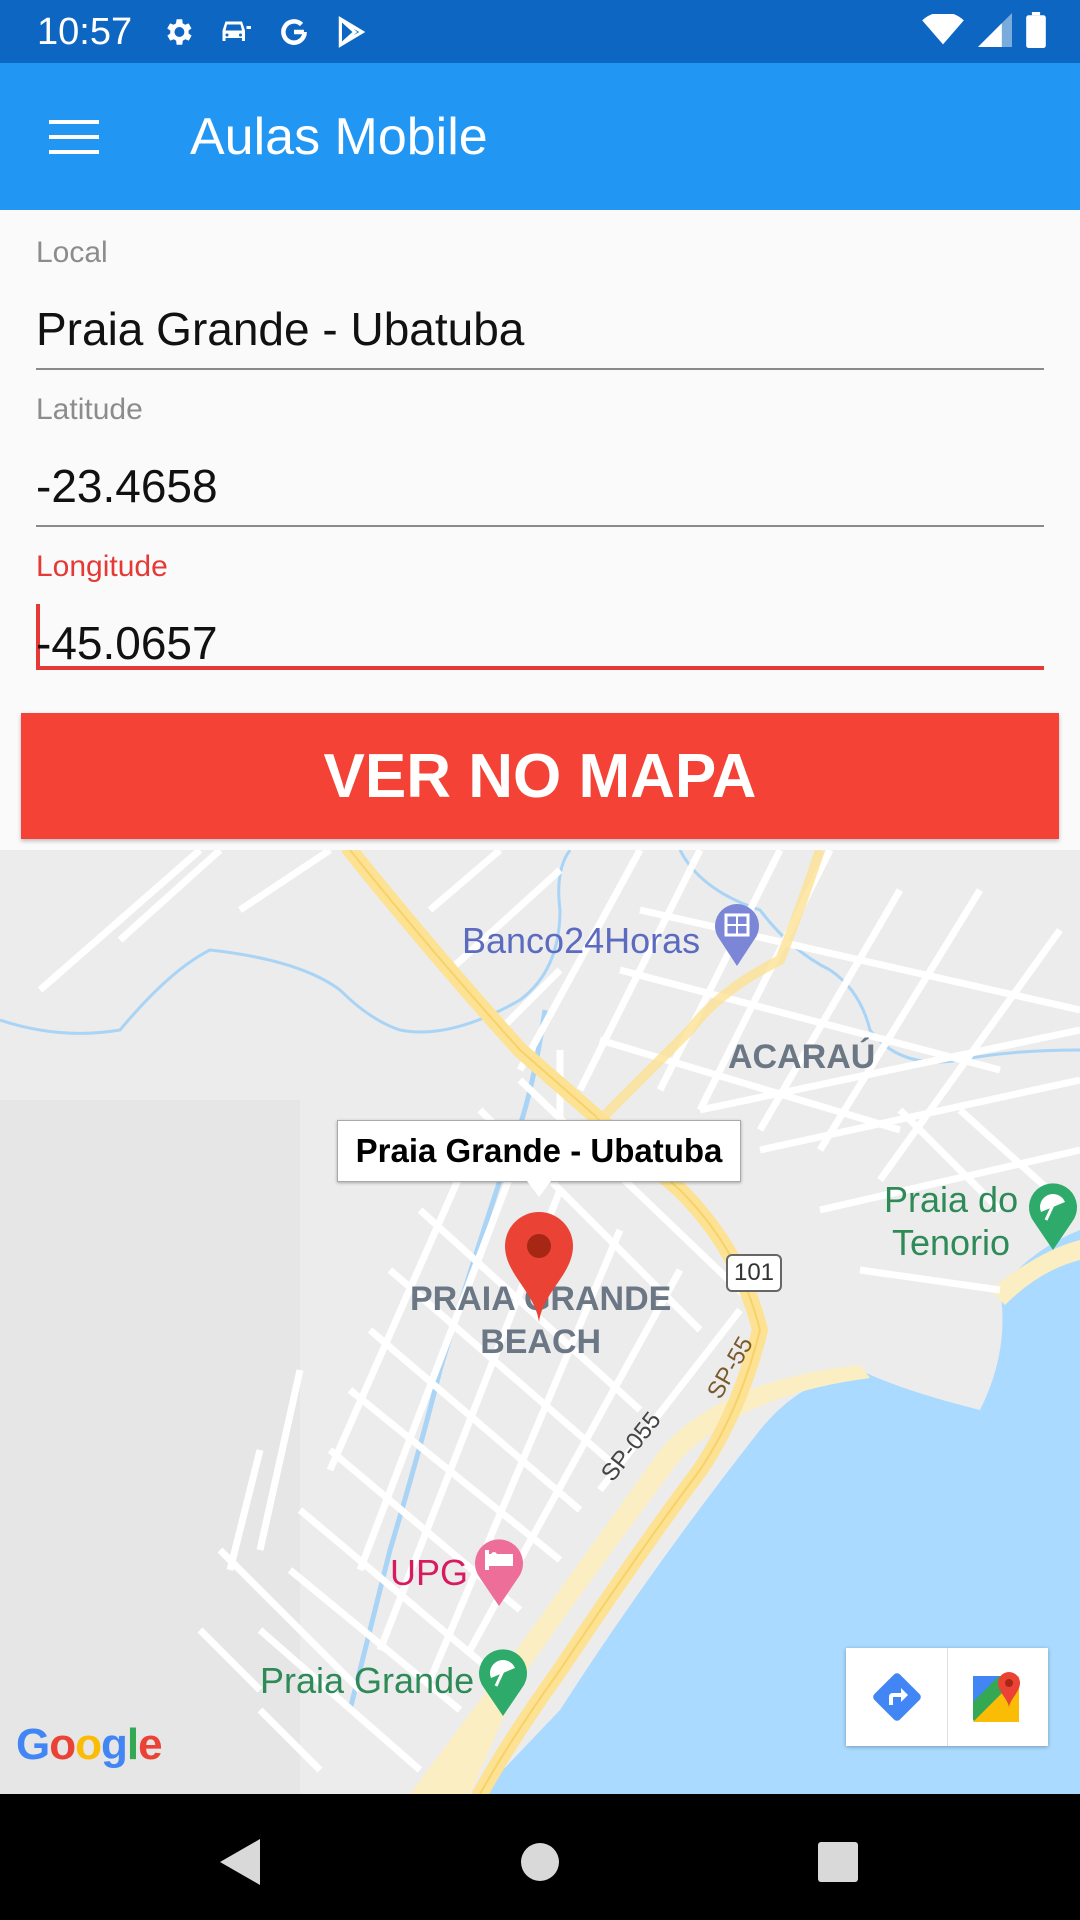 This screenshot has width=1080, height=1920. Describe the element at coordinates (499, 1573) in the screenshot. I see `hotel-poi-icon` at that location.